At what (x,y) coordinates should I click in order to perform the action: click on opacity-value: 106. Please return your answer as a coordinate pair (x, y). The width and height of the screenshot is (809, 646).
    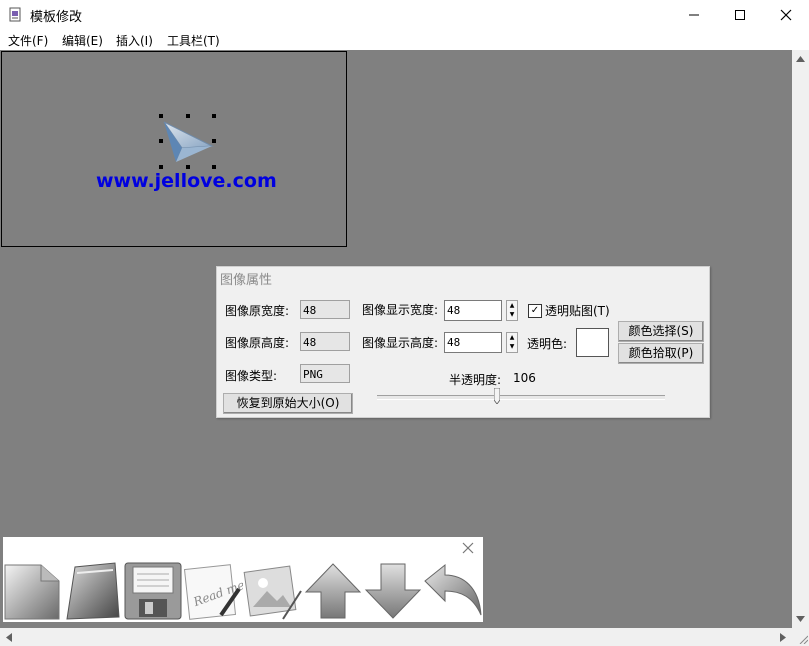
    Looking at the image, I should click on (524, 378).